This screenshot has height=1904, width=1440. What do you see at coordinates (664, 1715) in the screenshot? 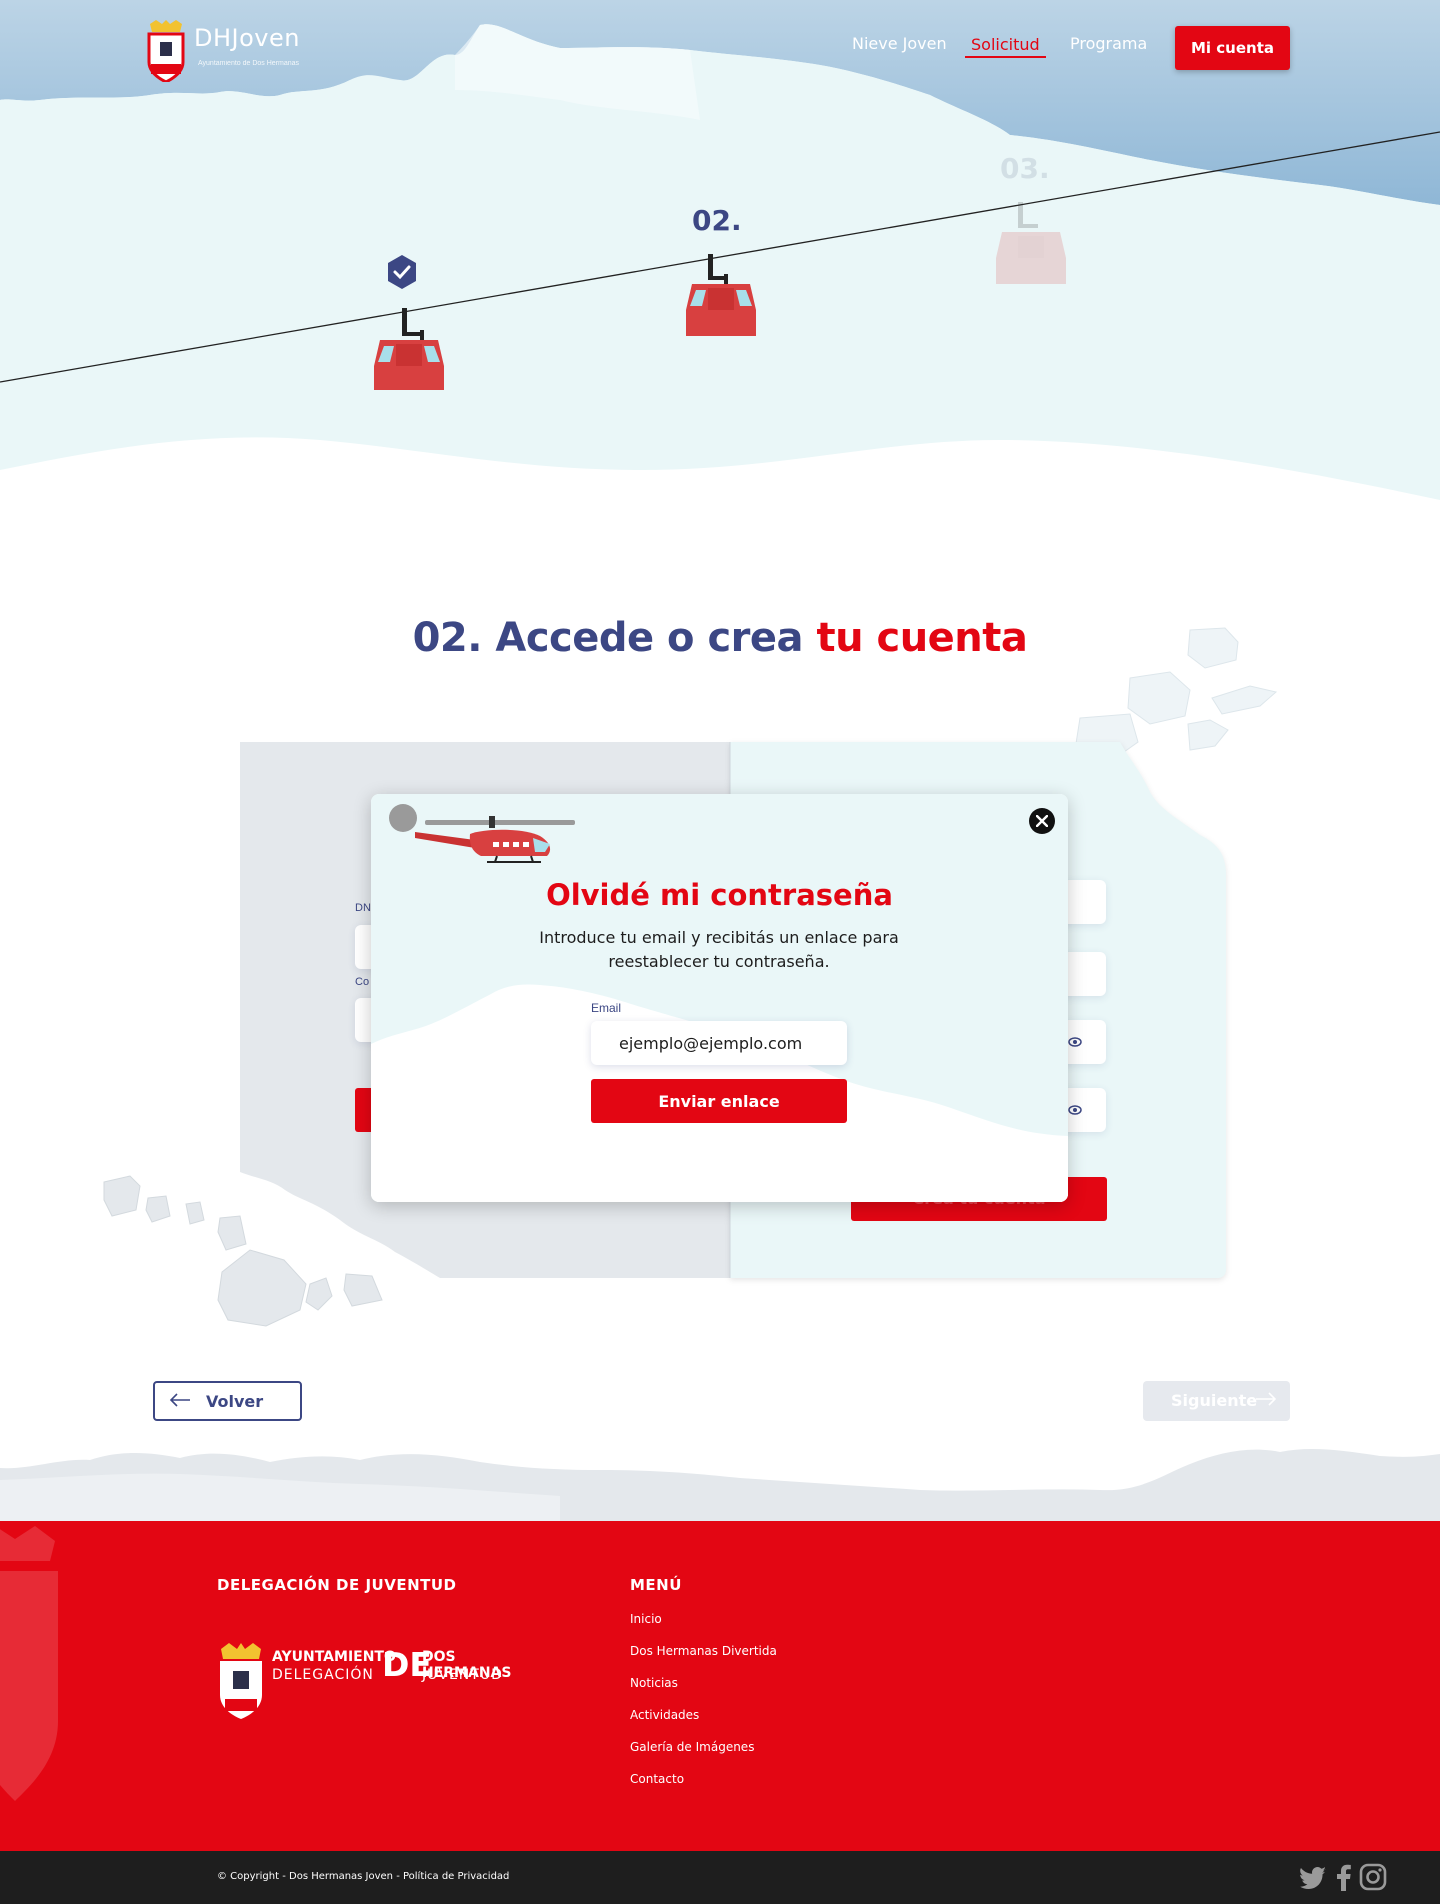
I see `footer-link-actividades: Actividades` at bounding box center [664, 1715].